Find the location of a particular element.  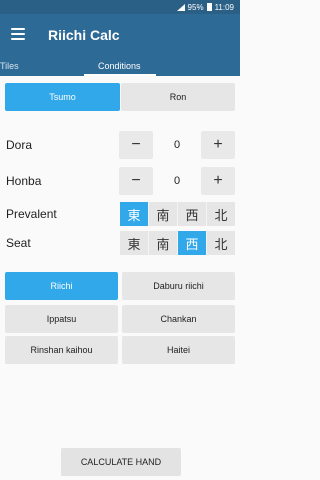

seat-wind-selector: 東 南 西 北 is located at coordinates (177, 243).